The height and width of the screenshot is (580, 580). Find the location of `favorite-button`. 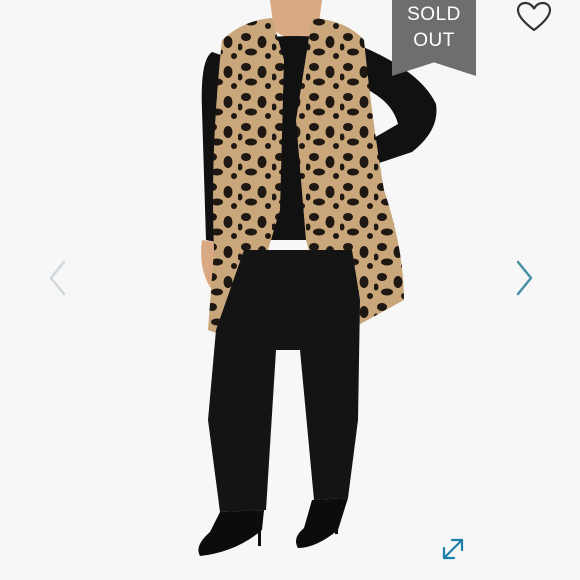

favorite-button is located at coordinates (534, 17).